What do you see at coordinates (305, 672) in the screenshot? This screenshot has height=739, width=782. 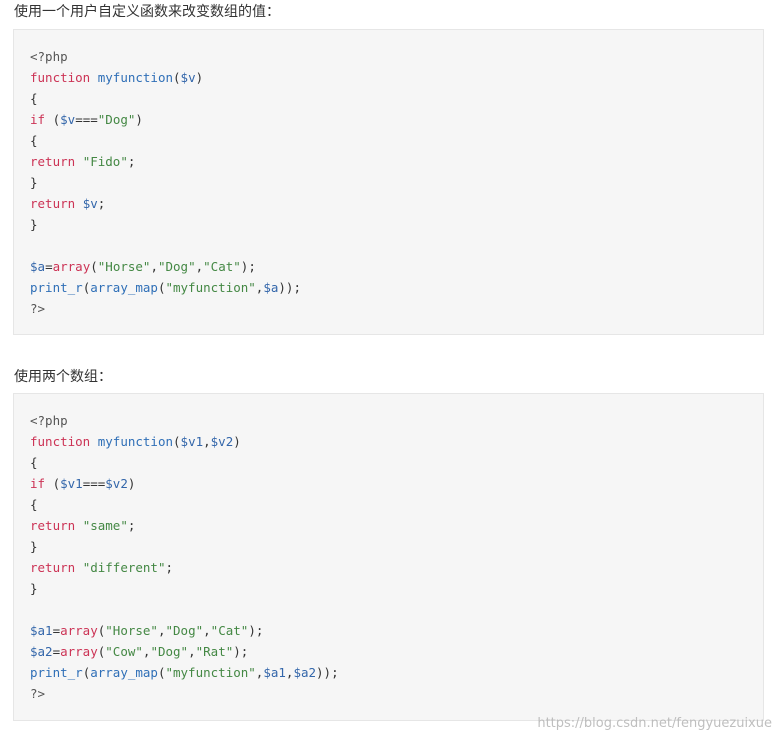 I see `code-token-var: $a2` at bounding box center [305, 672].